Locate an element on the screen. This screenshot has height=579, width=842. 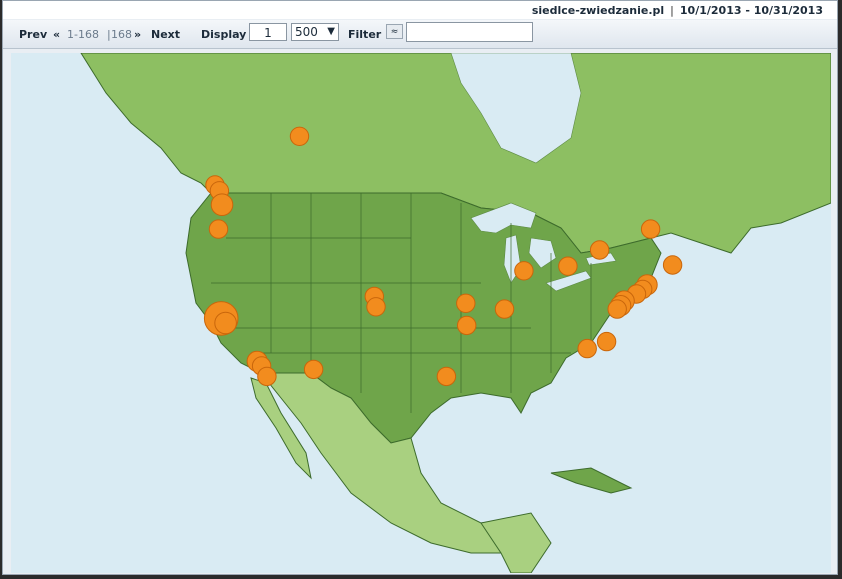
filter-label: Filter is located at coordinates (365, 34).